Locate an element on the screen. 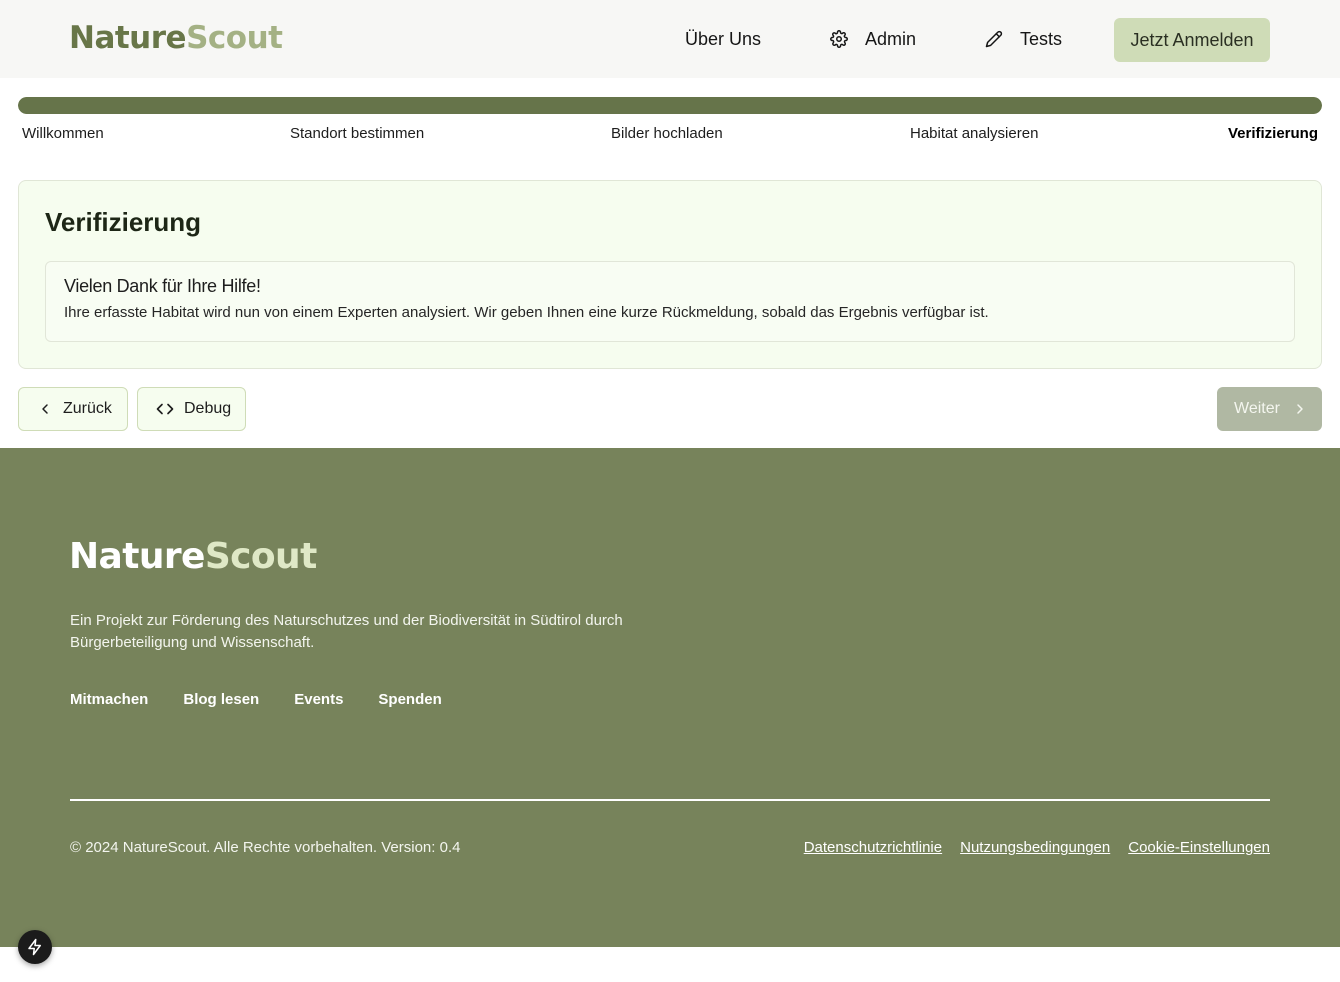 Image resolution: width=1340 pixels, height=982 pixels. footer-link-spenden: Spenden is located at coordinates (409, 699).